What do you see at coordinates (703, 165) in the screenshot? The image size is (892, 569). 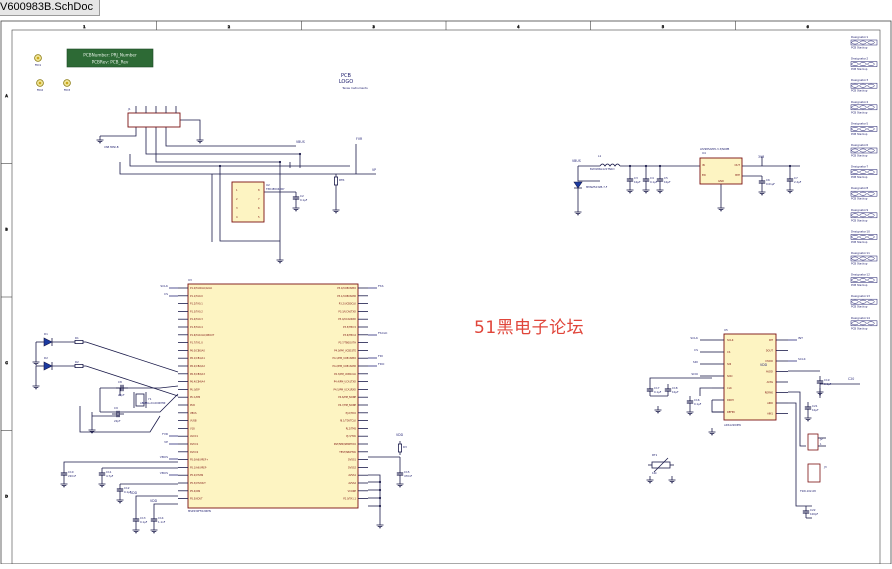 I see `u4-pin-in: IN` at bounding box center [703, 165].